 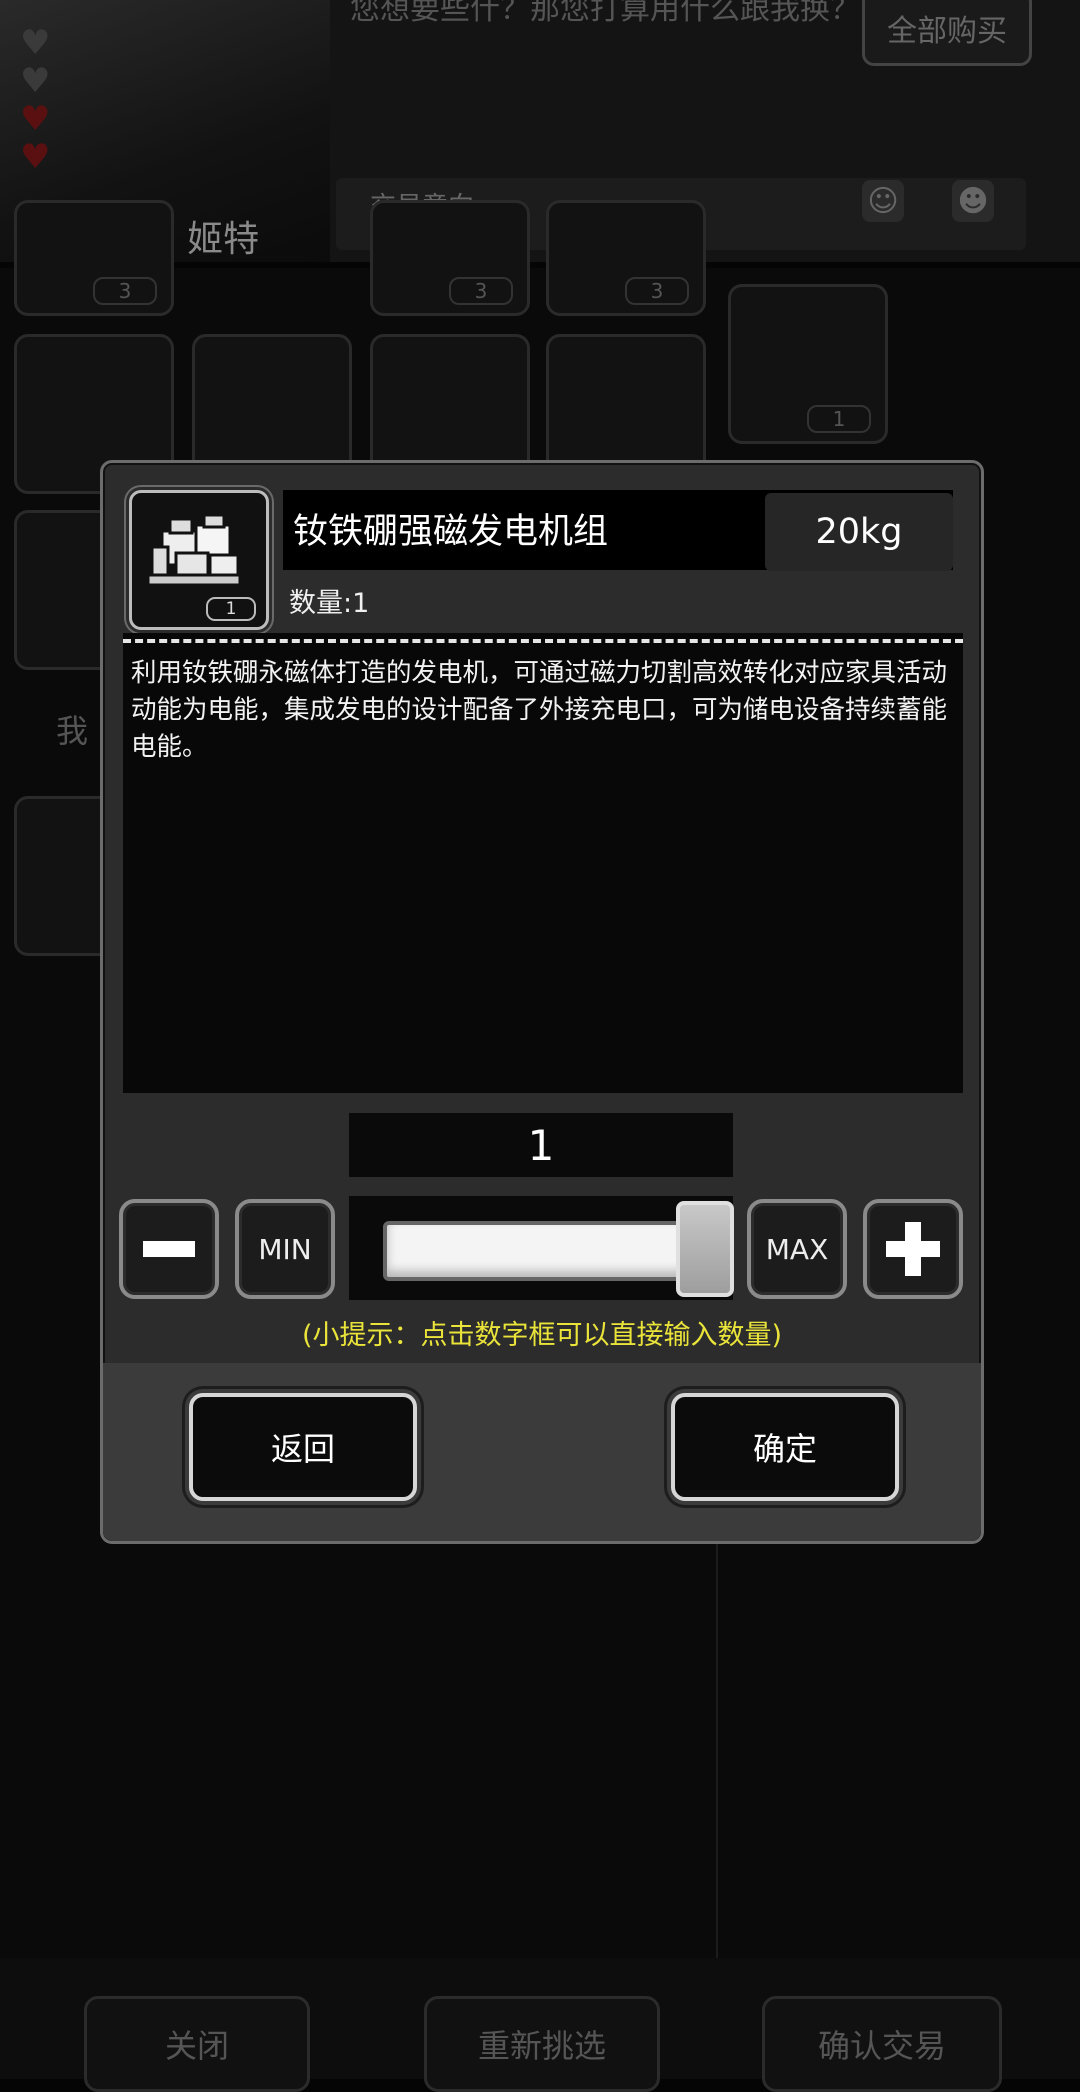 I want to click on plus-icon, so click(x=913, y=1249).